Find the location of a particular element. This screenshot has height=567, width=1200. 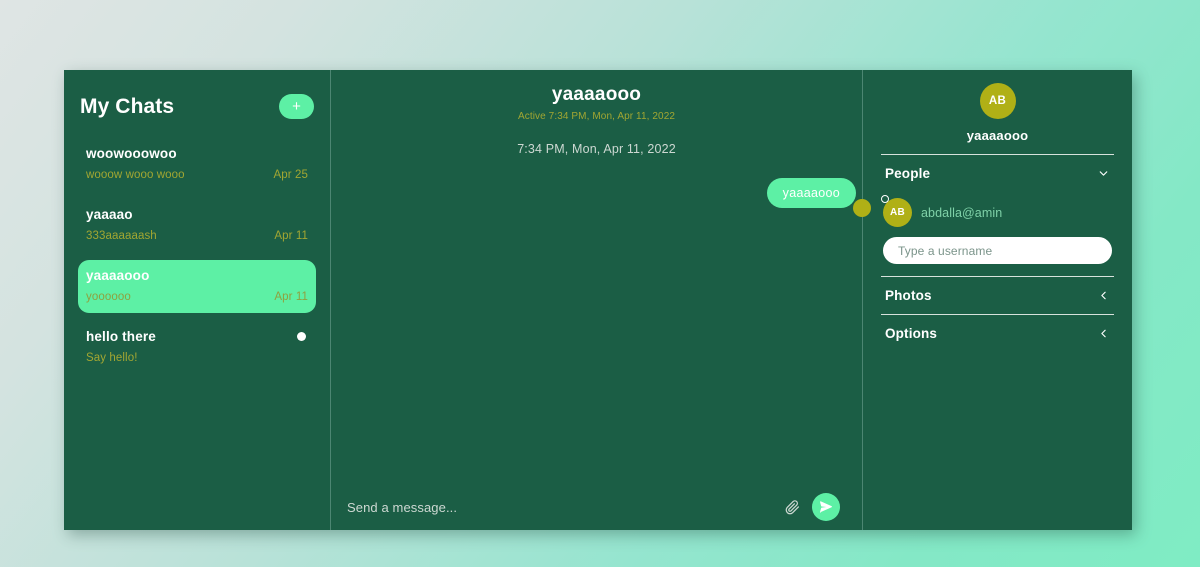

chat-item-top-row: hello there is located at coordinates (197, 336).